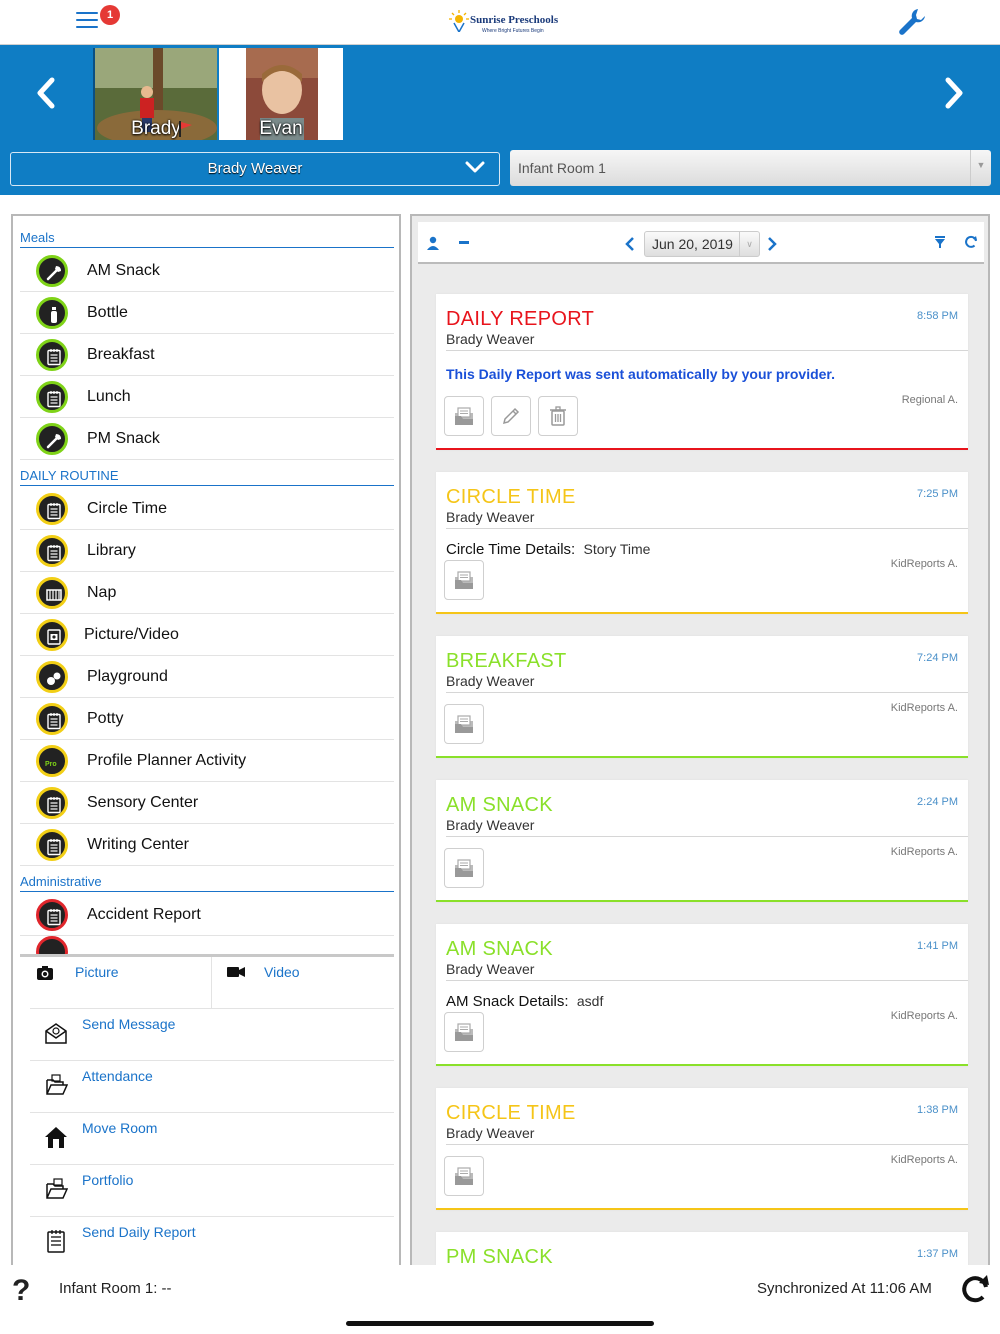 Image resolution: width=1000 pixels, height=1334 pixels. Describe the element at coordinates (937, 946) in the screenshot. I see `card-time: 1:41 PM` at that location.